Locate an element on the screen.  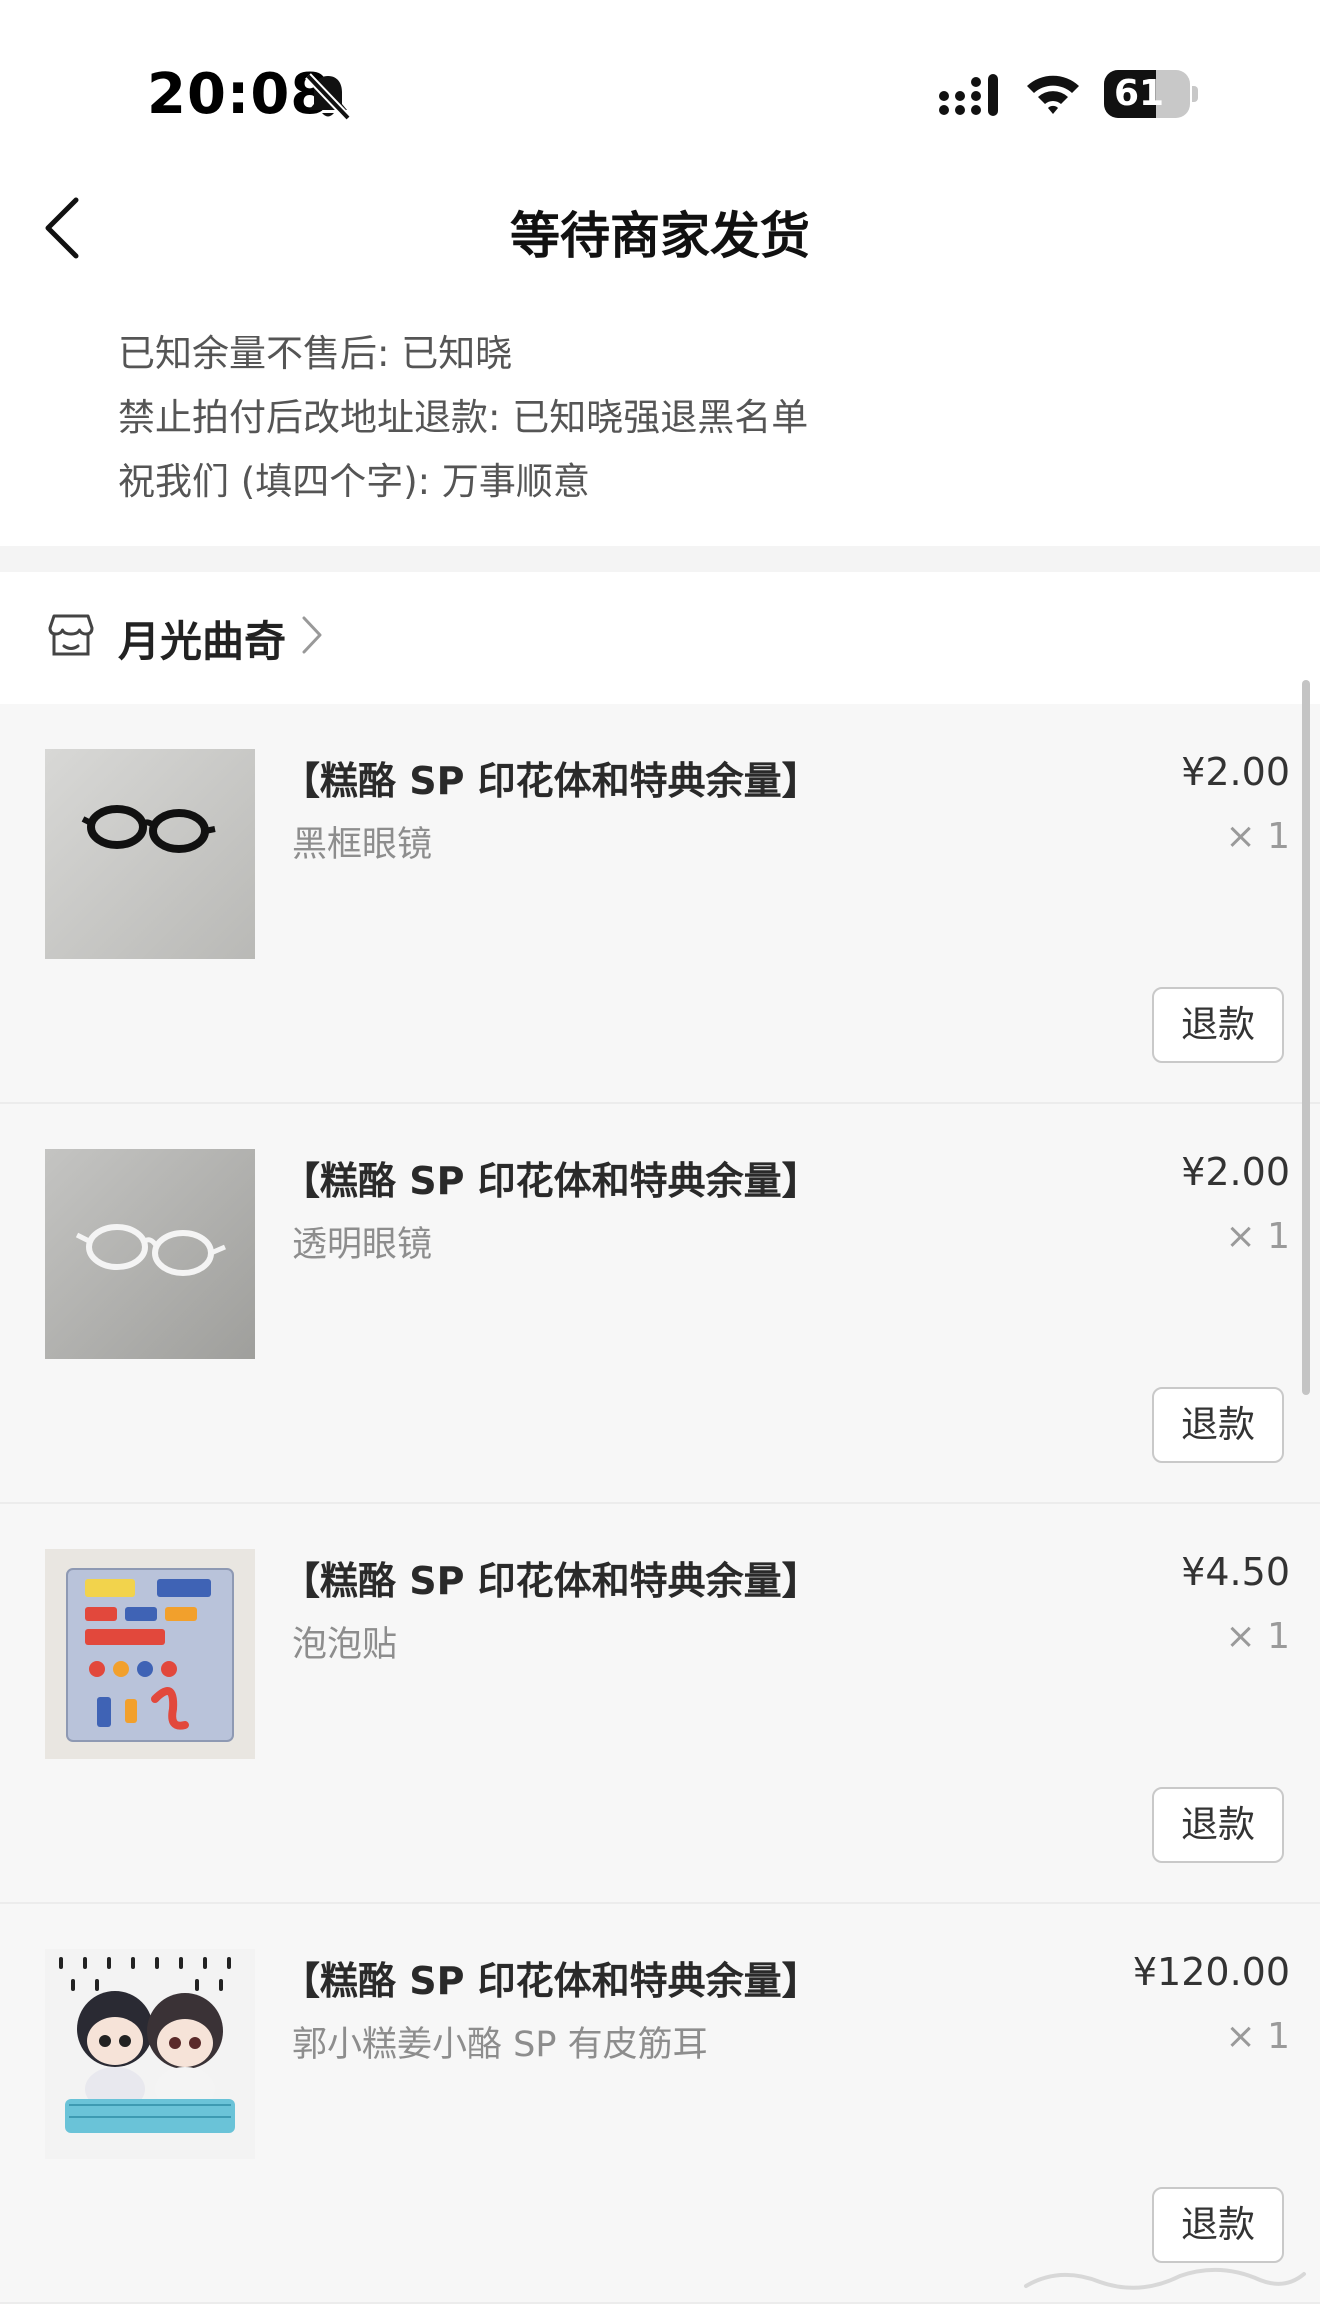
sticker-sheet-photo is located at coordinates (150, 1654).